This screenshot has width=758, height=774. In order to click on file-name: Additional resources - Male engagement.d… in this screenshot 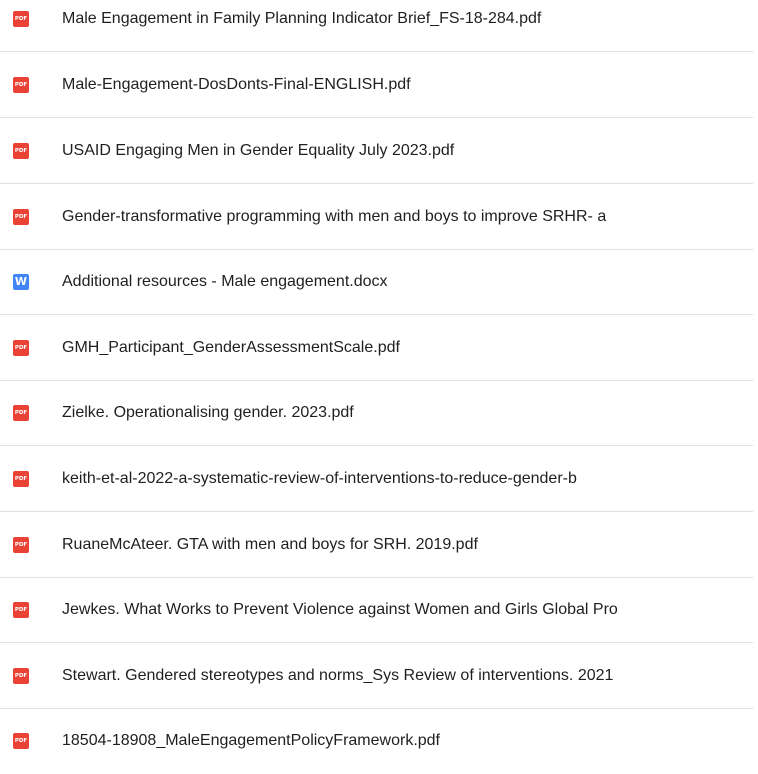, I will do `click(225, 281)`.